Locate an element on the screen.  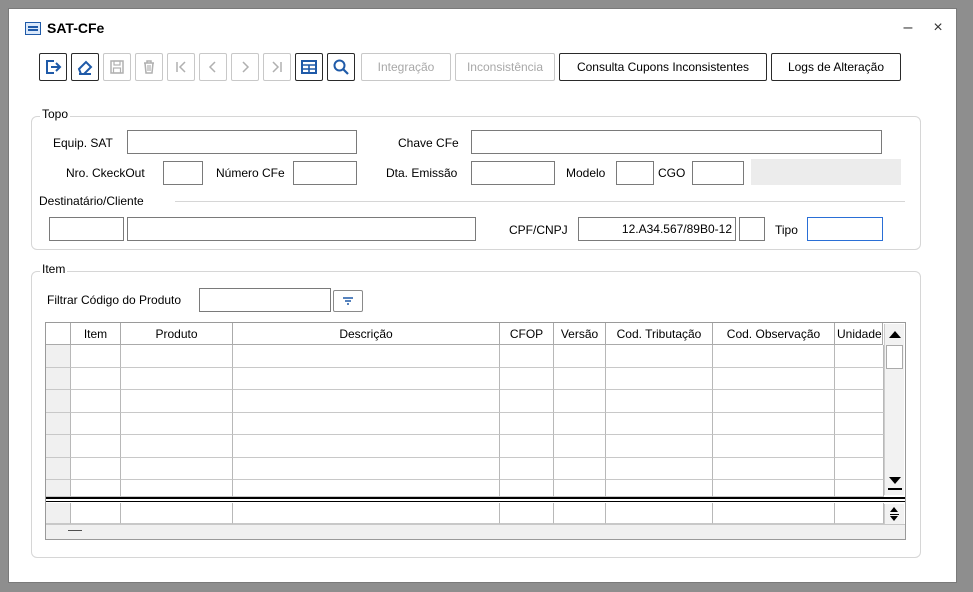
exit-button is located at coordinates (53, 67).